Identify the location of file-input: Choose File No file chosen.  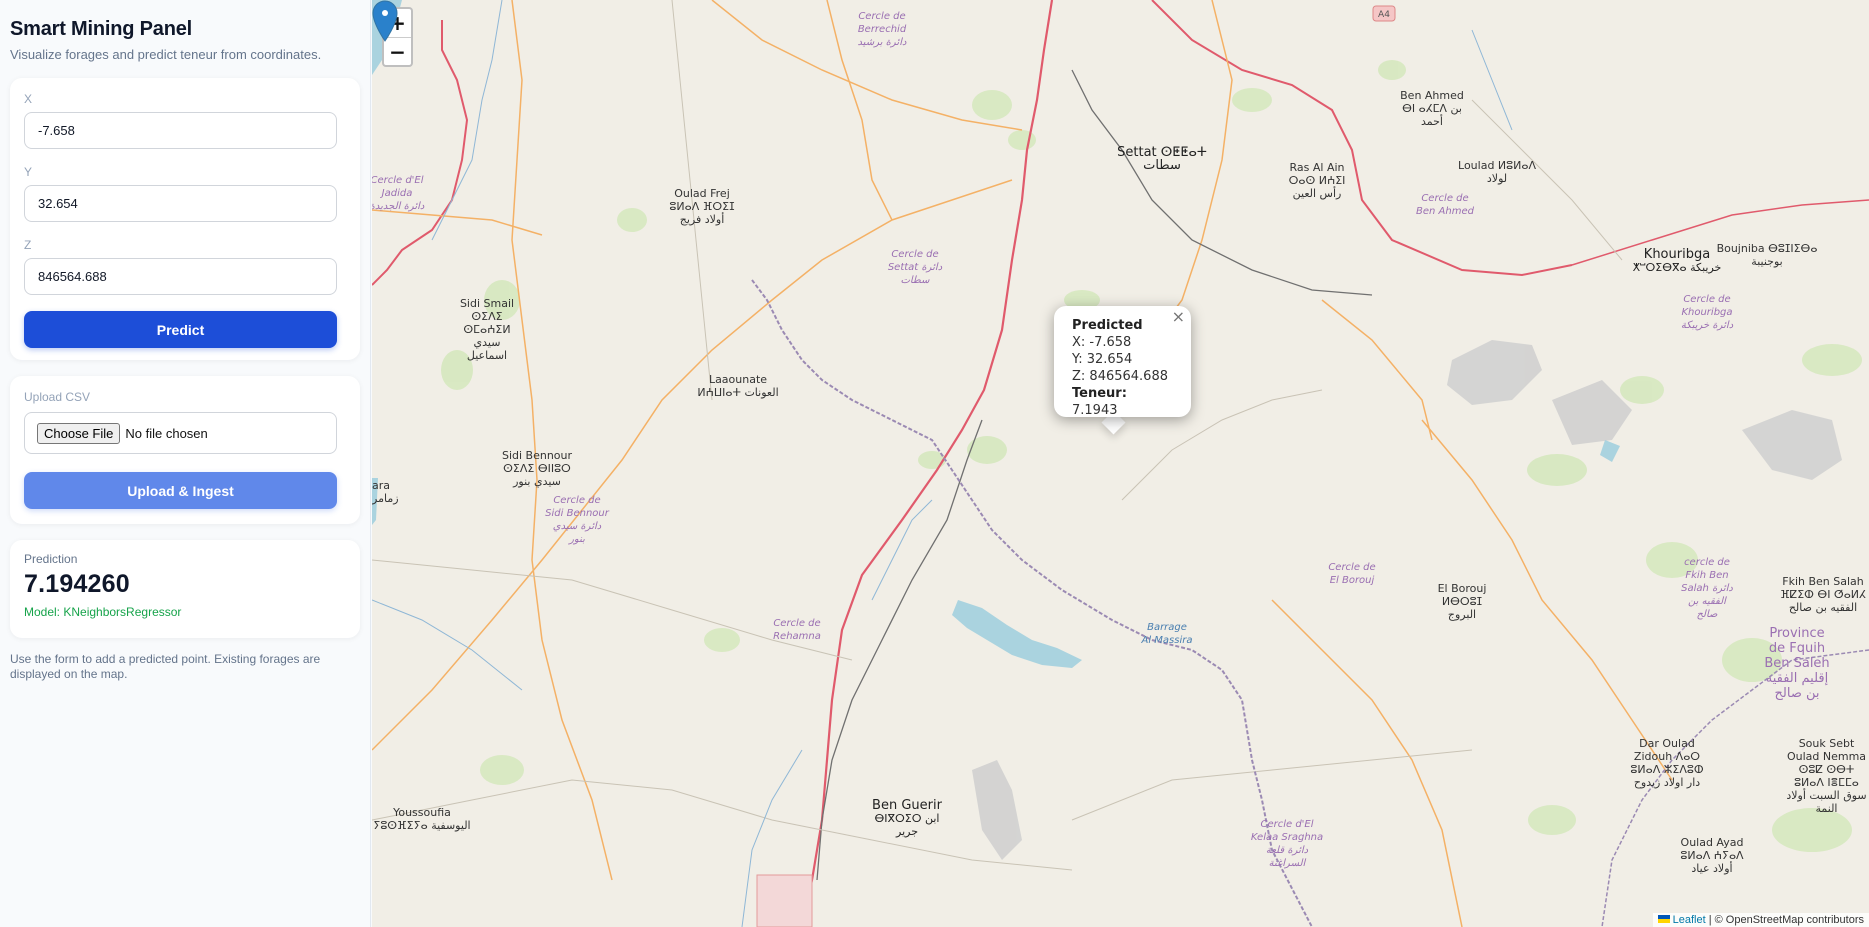
(180, 433).